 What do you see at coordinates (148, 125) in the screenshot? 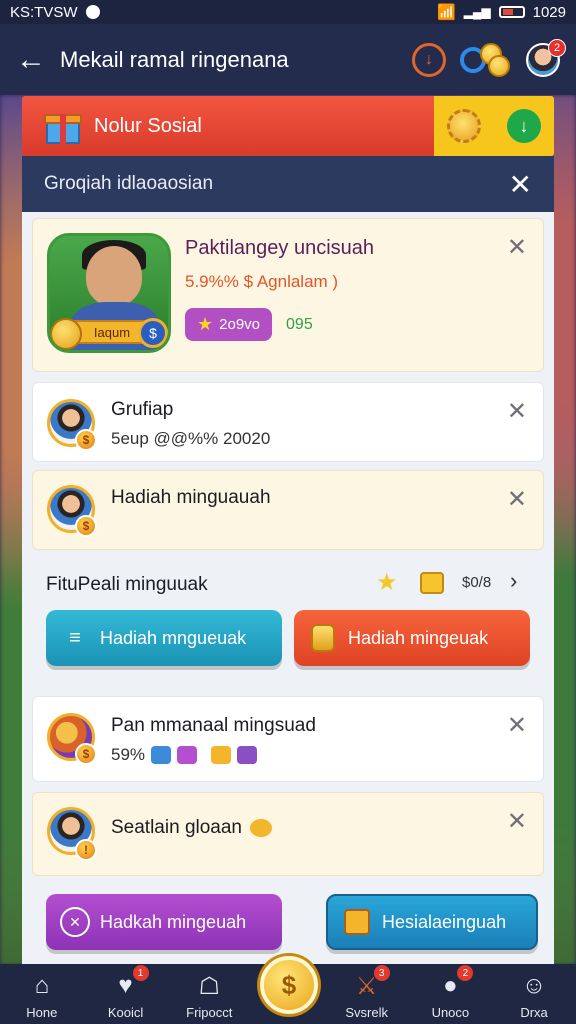
I see `social-banner-label: Nolur Sosial` at bounding box center [148, 125].